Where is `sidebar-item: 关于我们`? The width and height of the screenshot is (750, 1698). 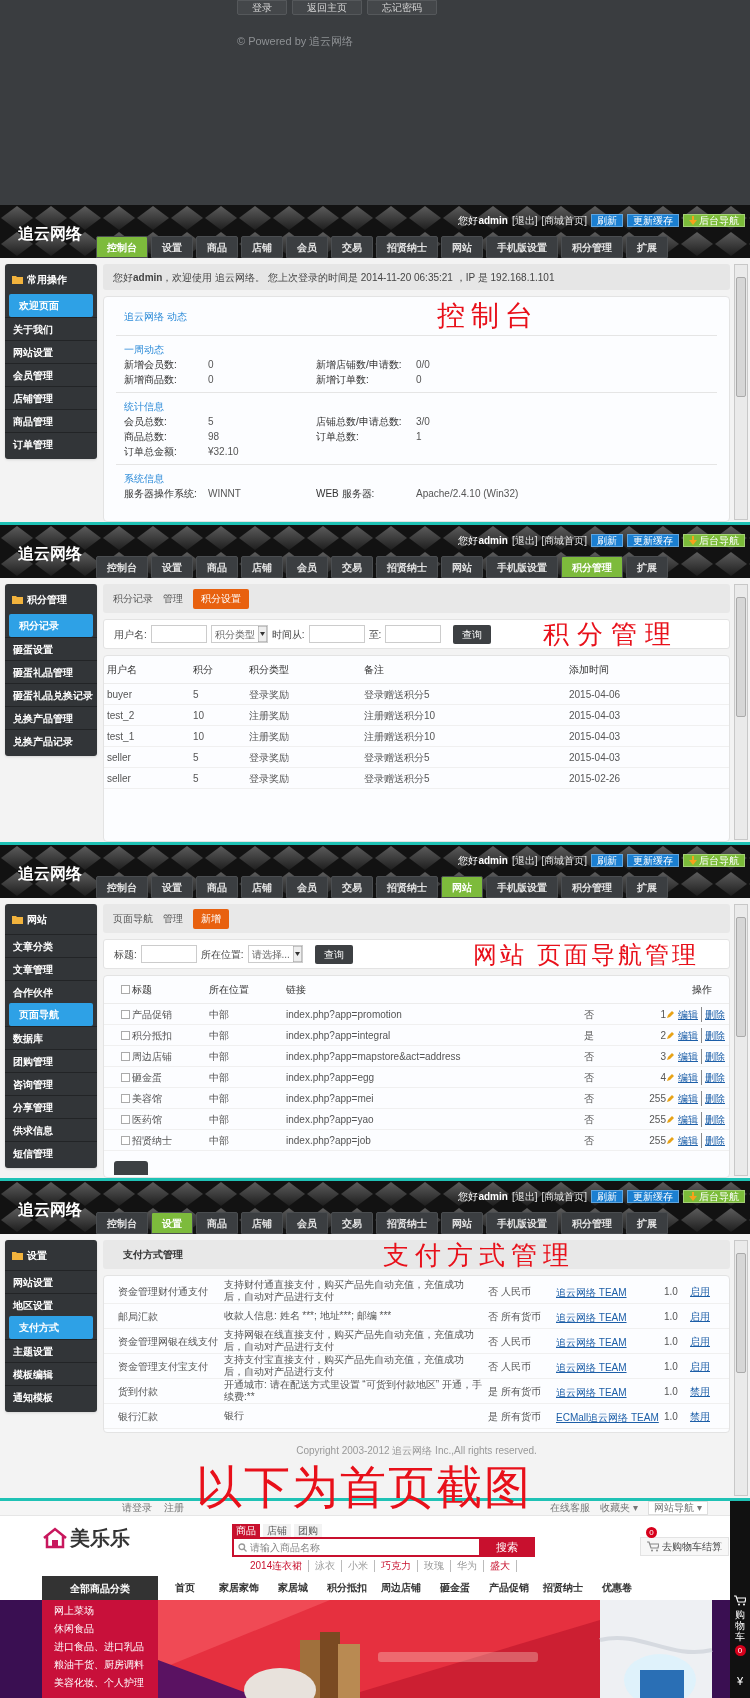 sidebar-item: 关于我们 is located at coordinates (51, 328).